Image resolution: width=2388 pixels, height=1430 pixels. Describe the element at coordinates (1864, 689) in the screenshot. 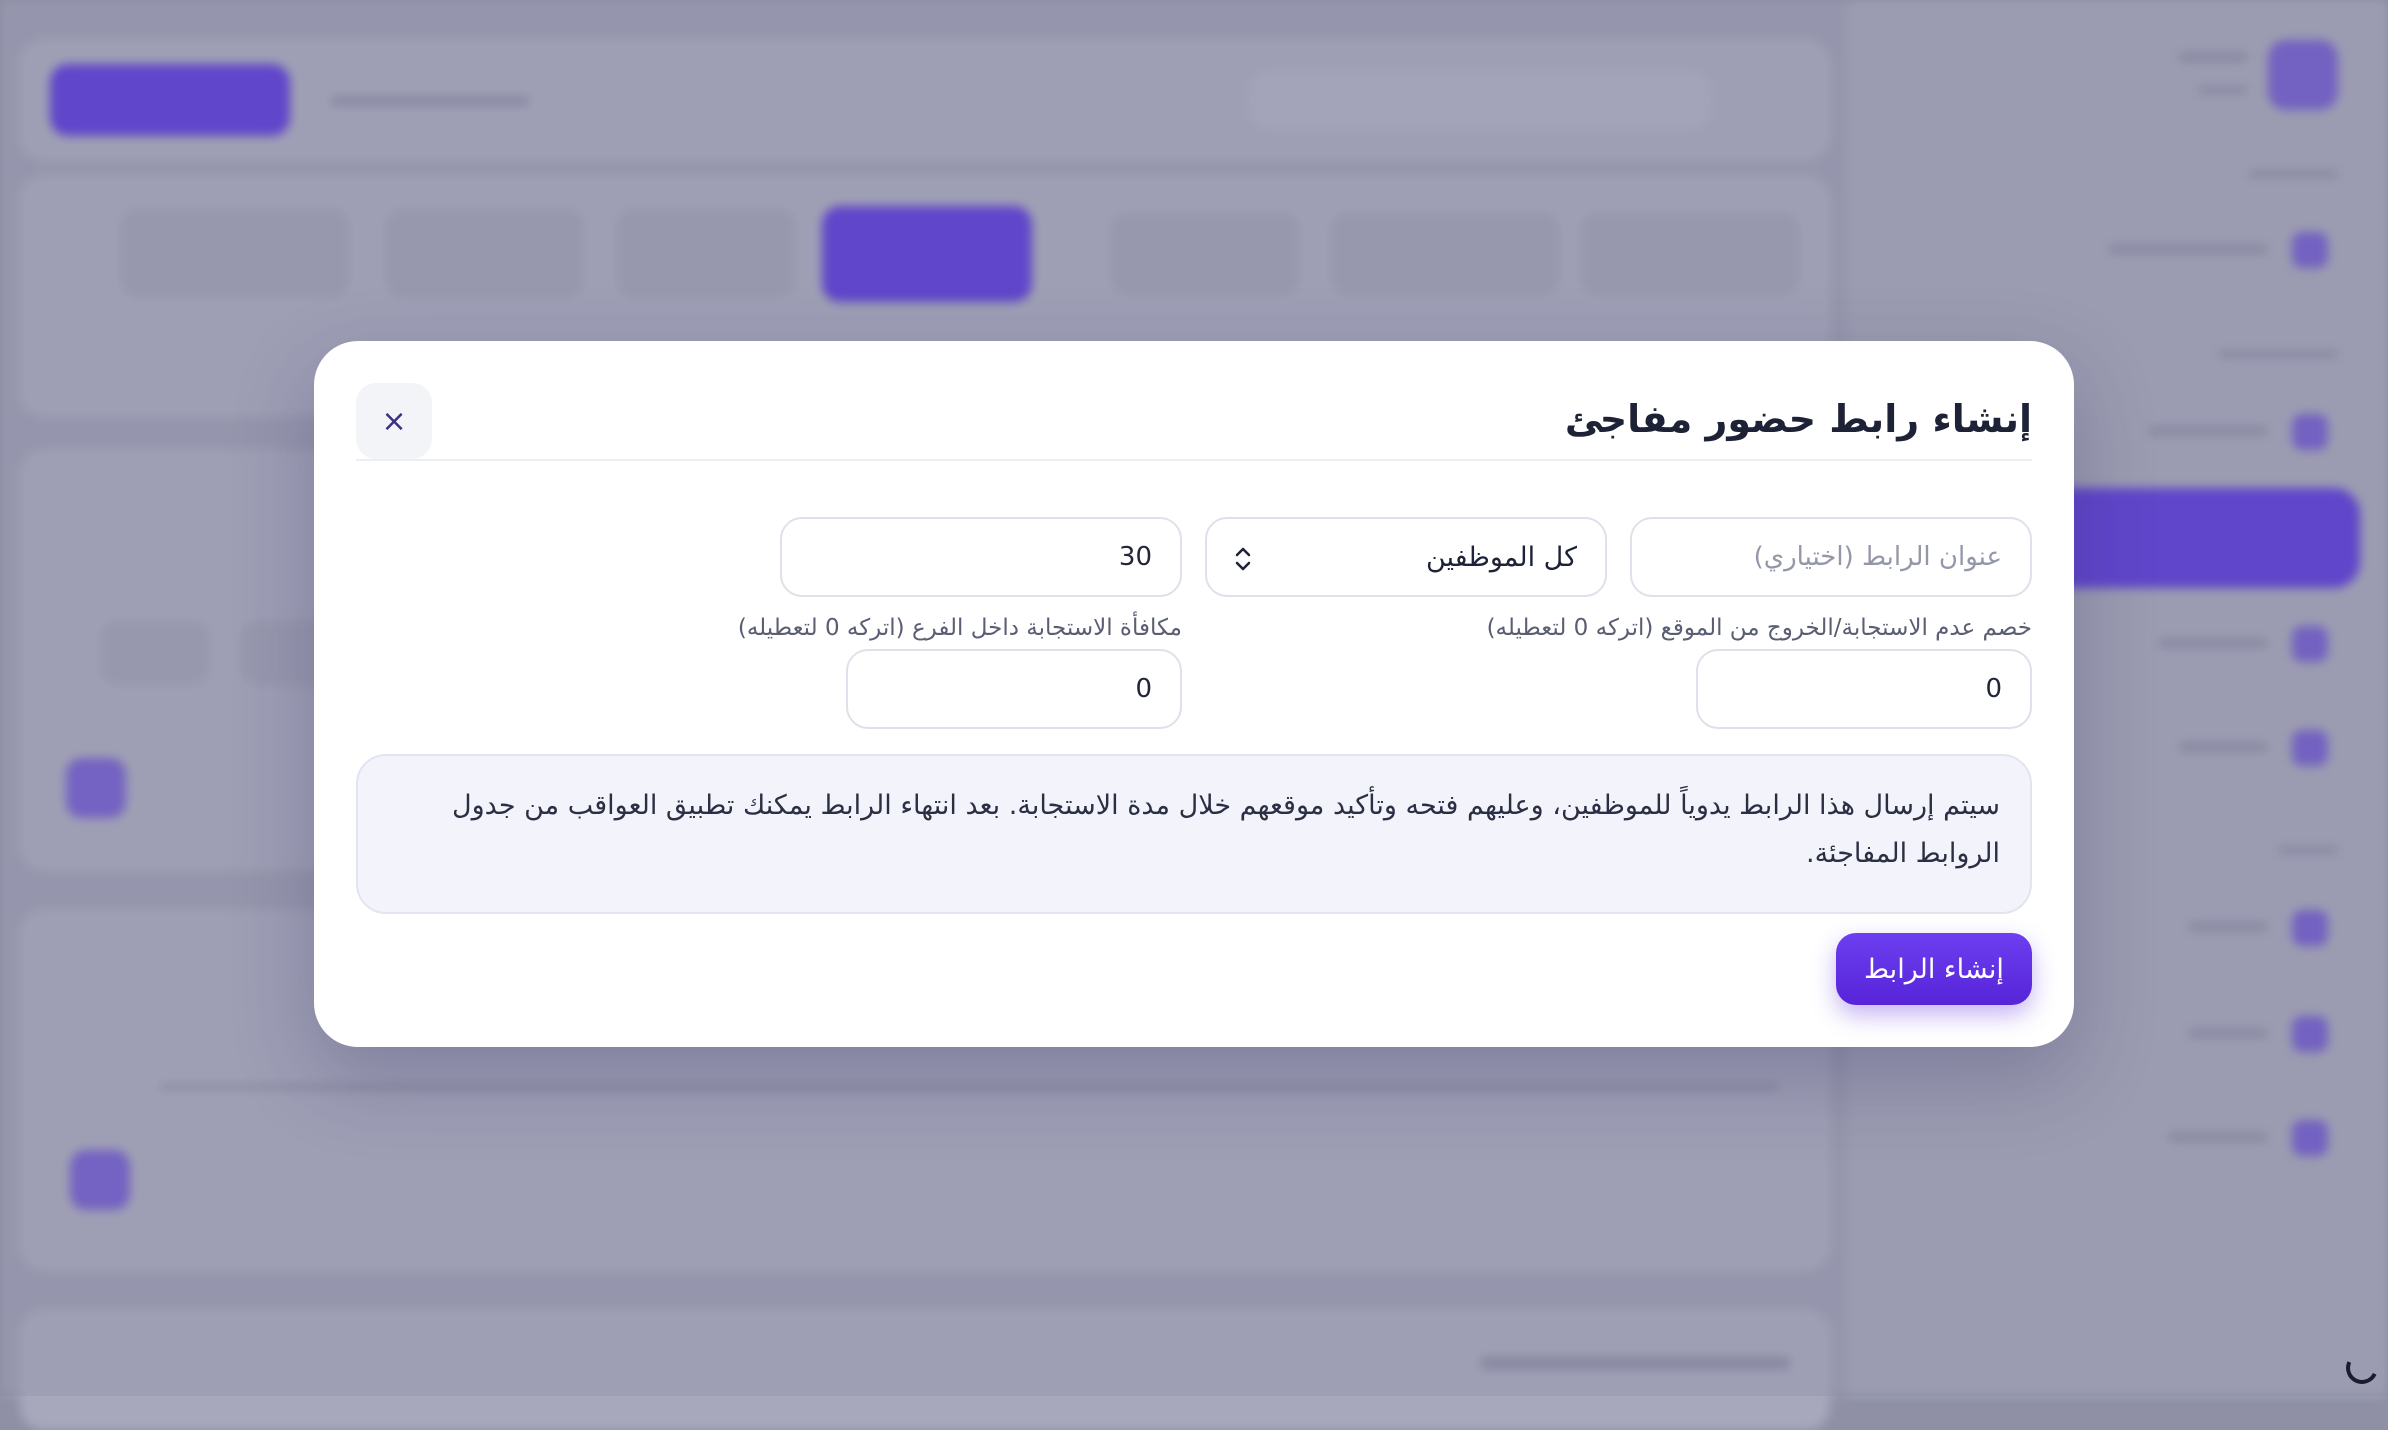

I see `penalty-input` at that location.